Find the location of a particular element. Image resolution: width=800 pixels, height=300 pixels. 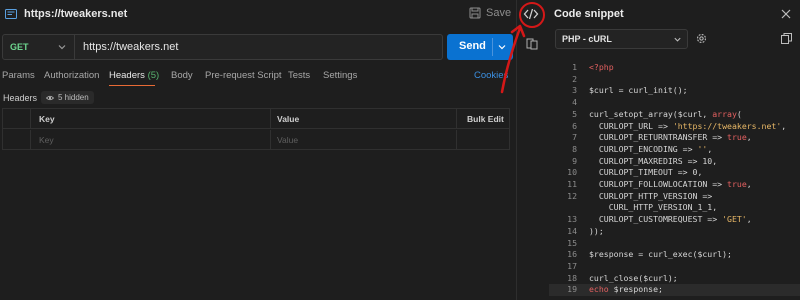

line-number: 1 is located at coordinates (574, 67).